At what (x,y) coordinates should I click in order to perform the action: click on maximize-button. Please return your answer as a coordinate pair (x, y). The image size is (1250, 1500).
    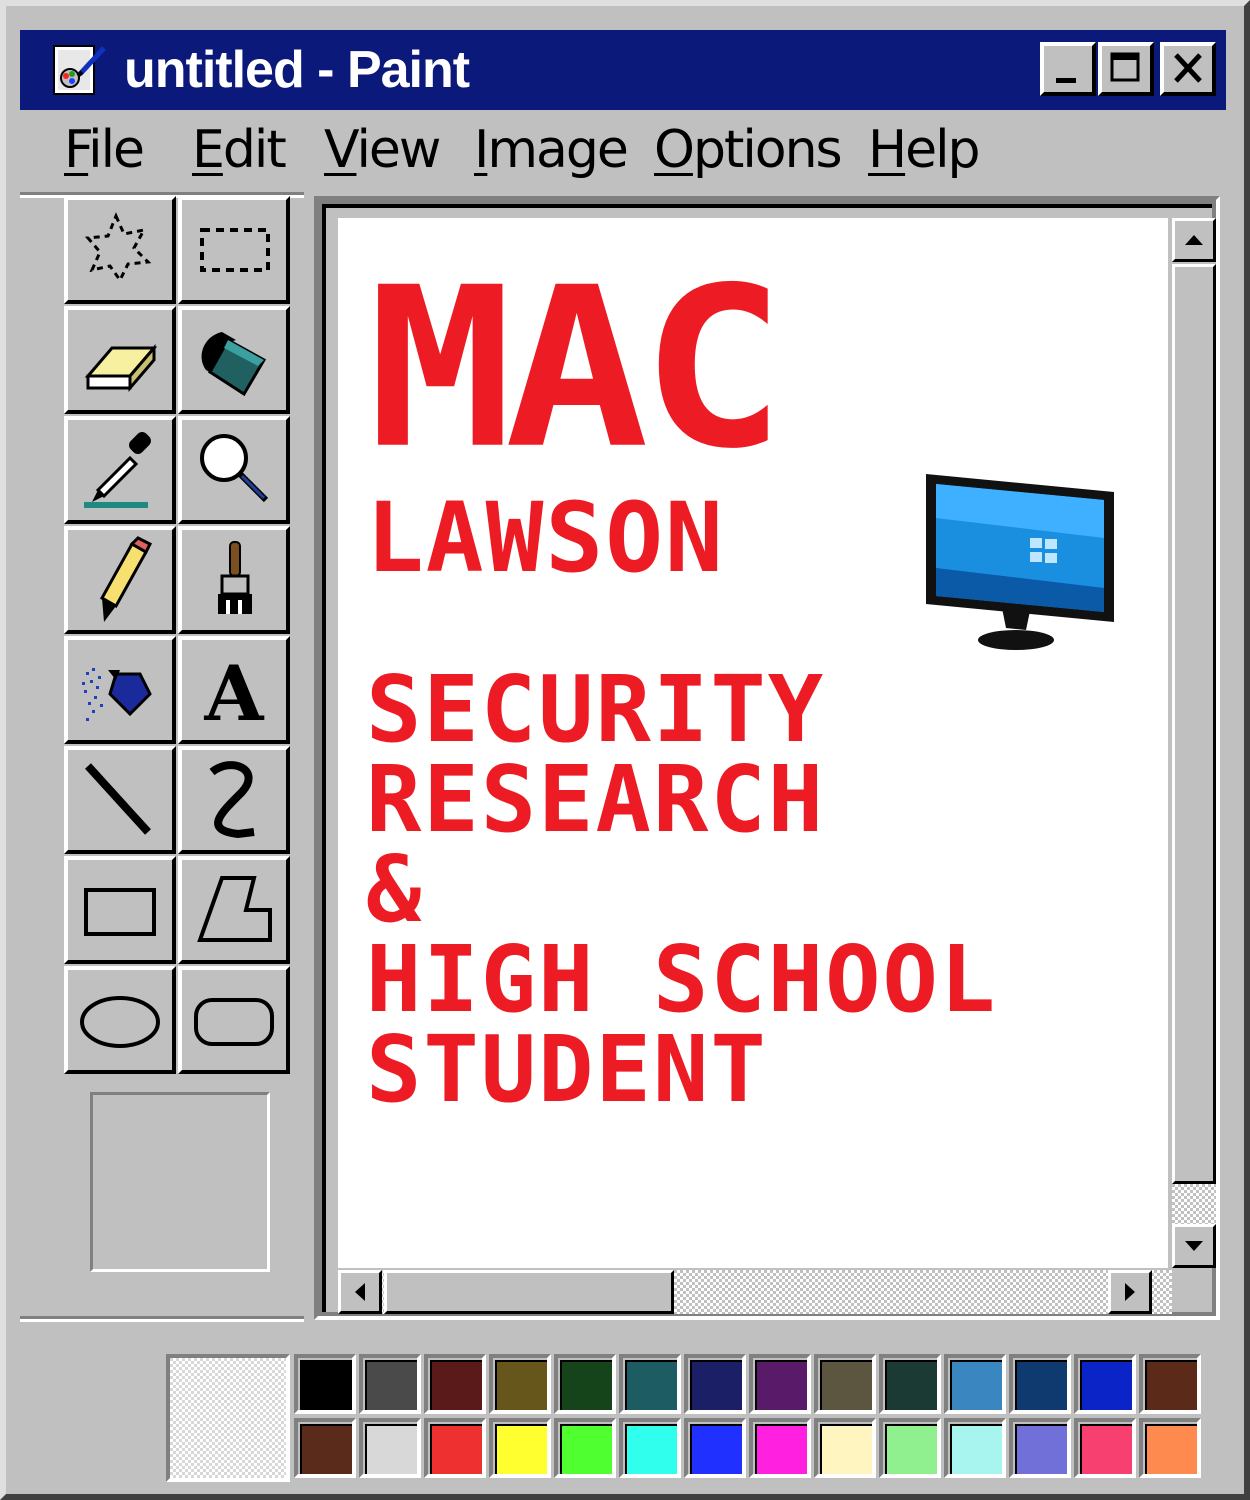
    Looking at the image, I should click on (1126, 69).